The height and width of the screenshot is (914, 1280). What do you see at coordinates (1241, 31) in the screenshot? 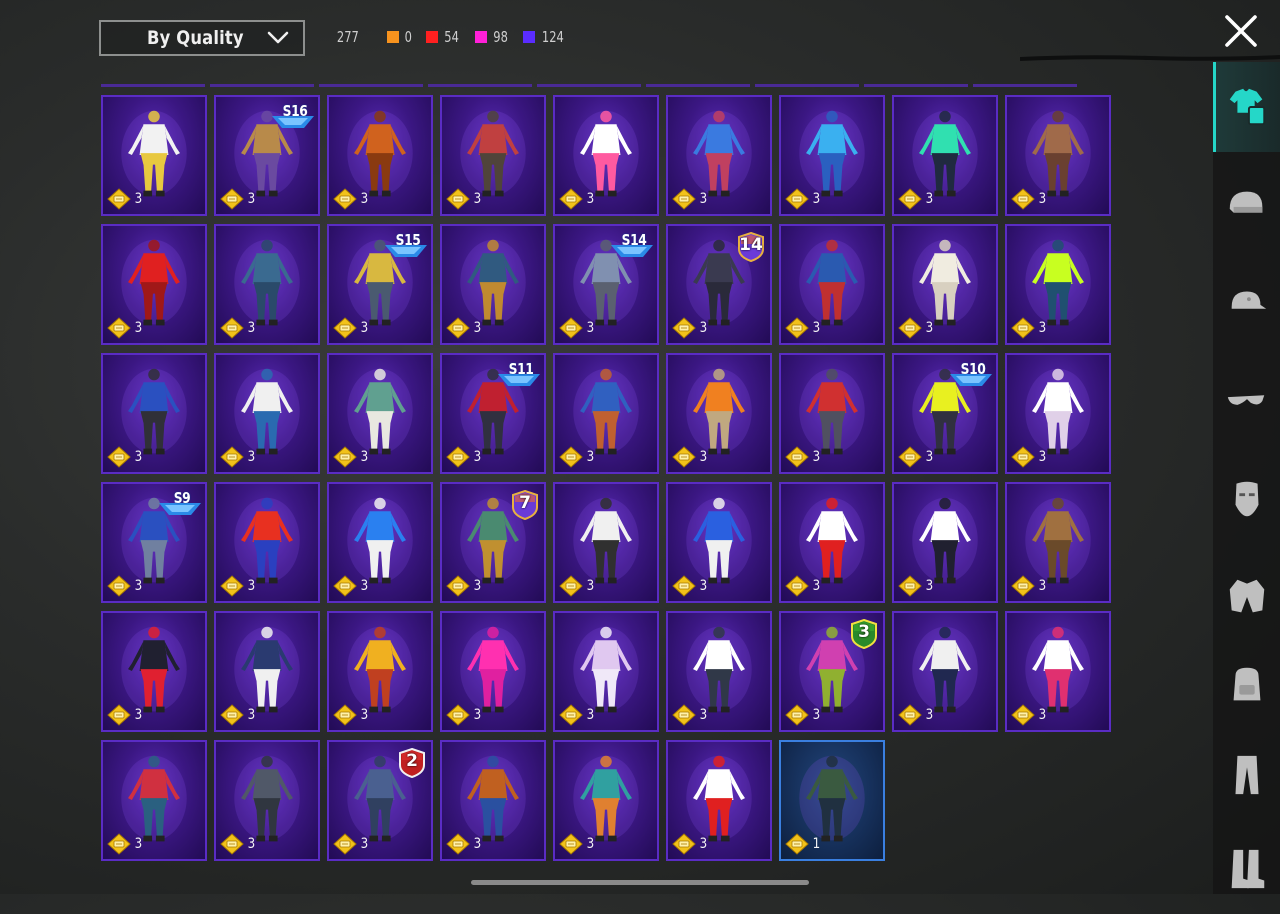
I see `close-icon` at bounding box center [1241, 31].